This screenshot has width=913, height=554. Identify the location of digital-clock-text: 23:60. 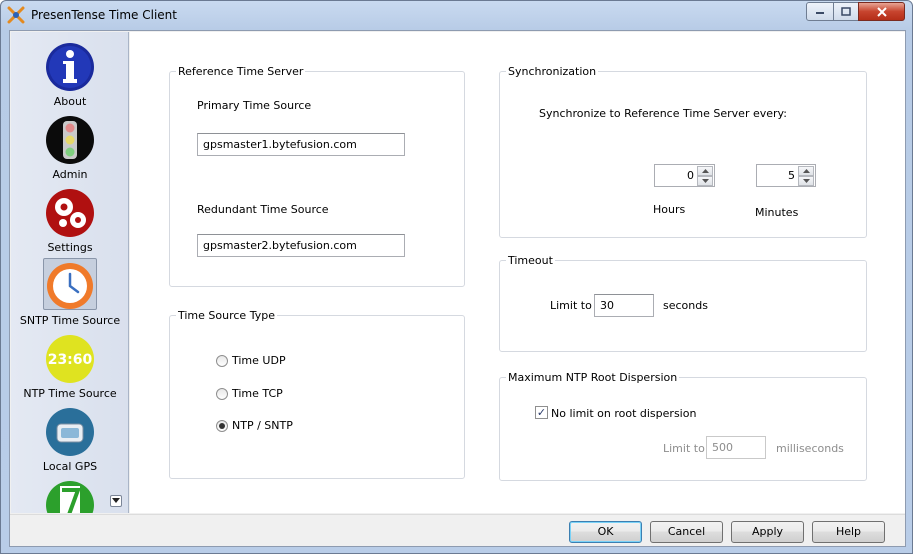
(70, 360).